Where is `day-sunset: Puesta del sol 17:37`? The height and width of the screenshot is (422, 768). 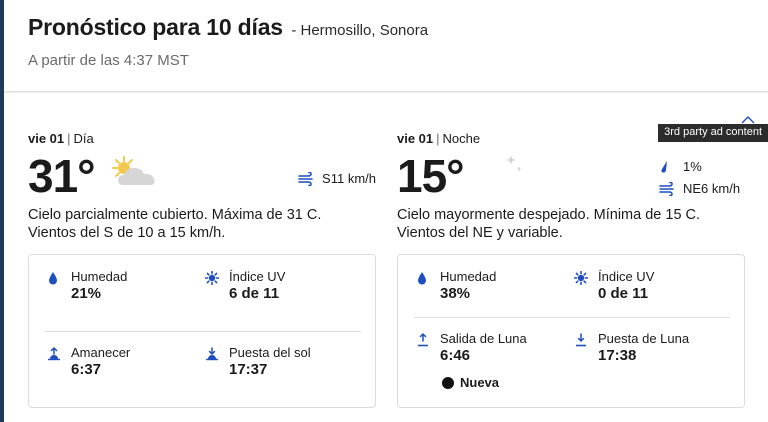
day-sunset: Puesta del sol 17:37 is located at coordinates (257, 362).